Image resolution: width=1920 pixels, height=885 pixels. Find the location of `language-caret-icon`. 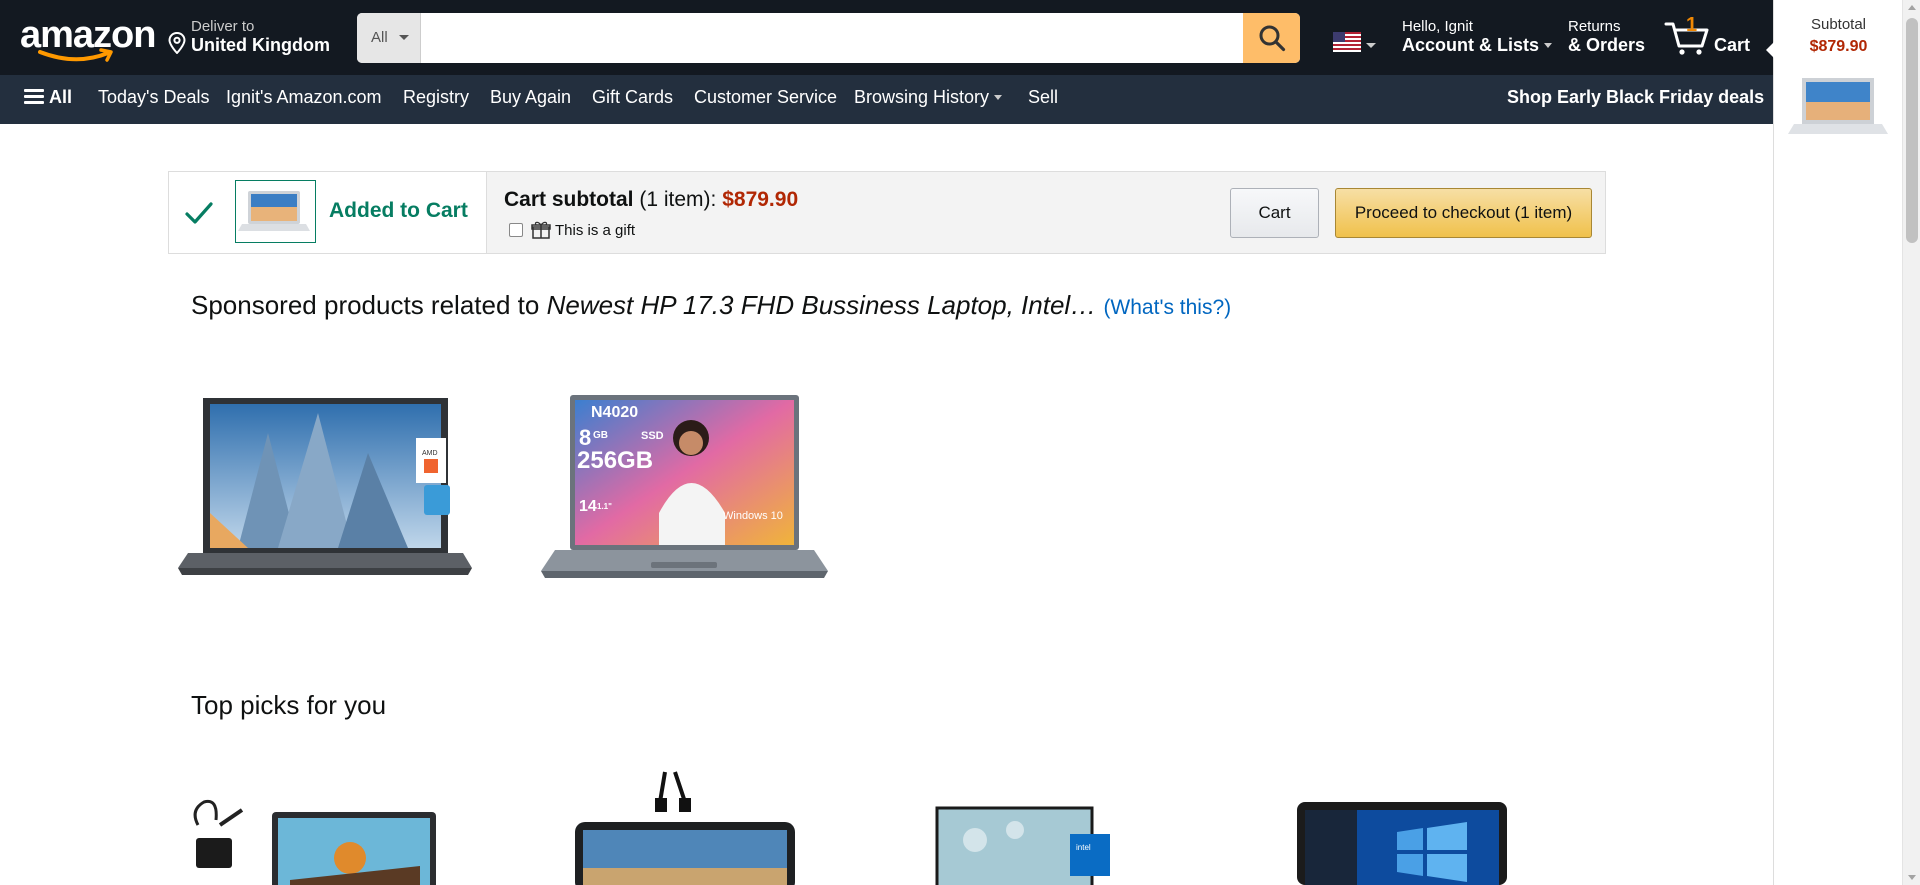

language-caret-icon is located at coordinates (1371, 45).